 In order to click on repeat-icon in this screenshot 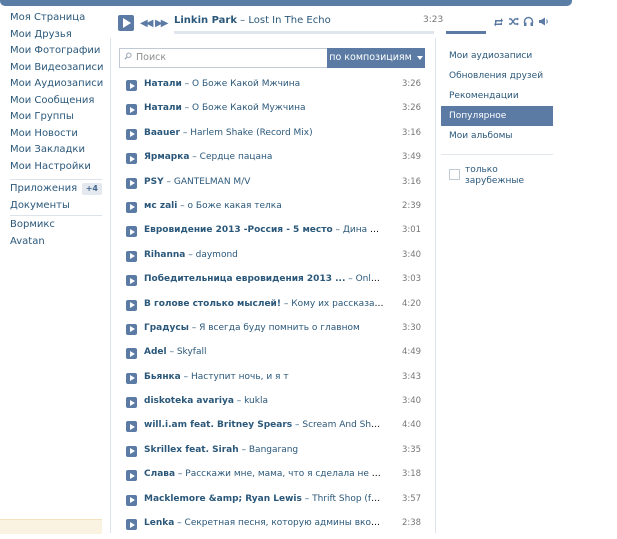, I will do `click(498, 21)`.